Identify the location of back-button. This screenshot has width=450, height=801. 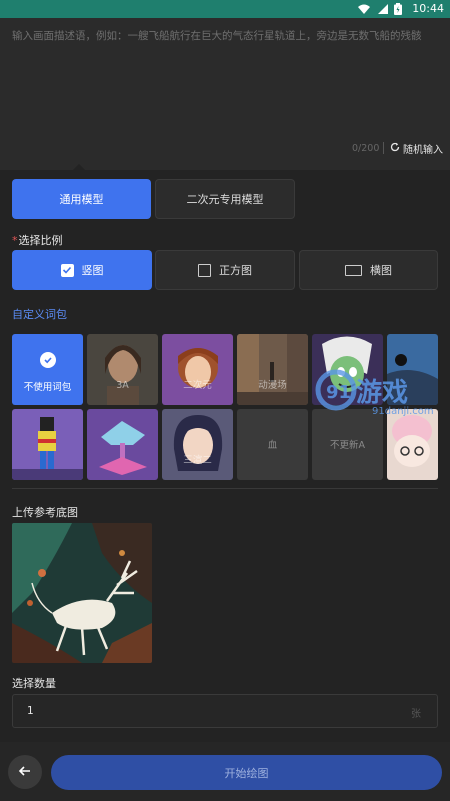
(25, 772).